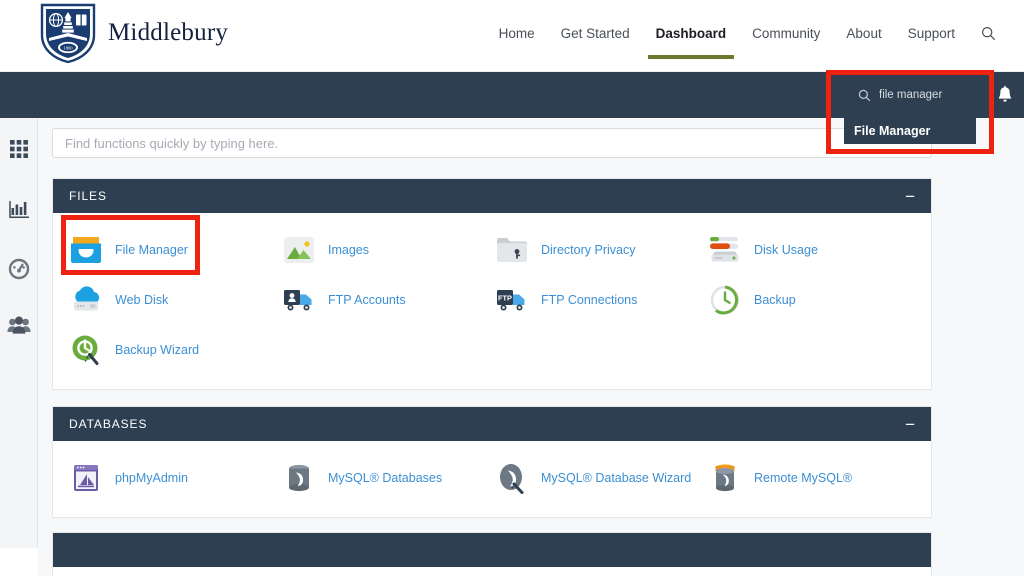 This screenshot has width=1024, height=576. What do you see at coordinates (86, 350) in the screenshot?
I see `backup-wizard-icon` at bounding box center [86, 350].